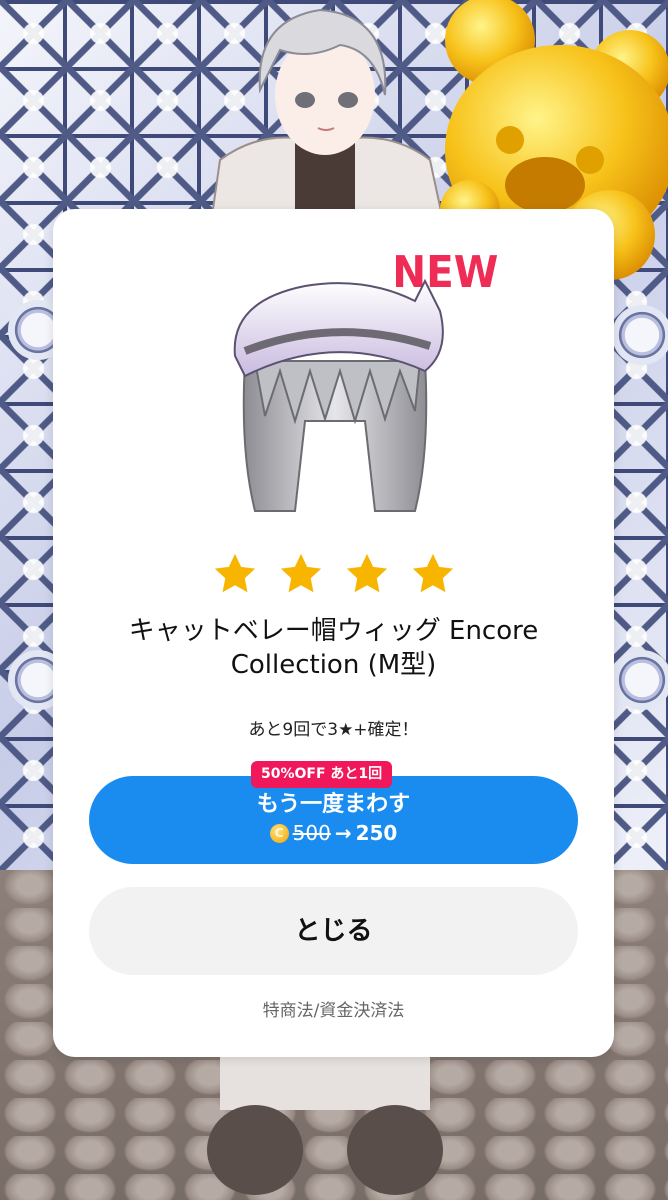 This screenshot has height=1200, width=668. I want to click on spin-again-button: もう一度まわす C 500 → 250, so click(333, 820).